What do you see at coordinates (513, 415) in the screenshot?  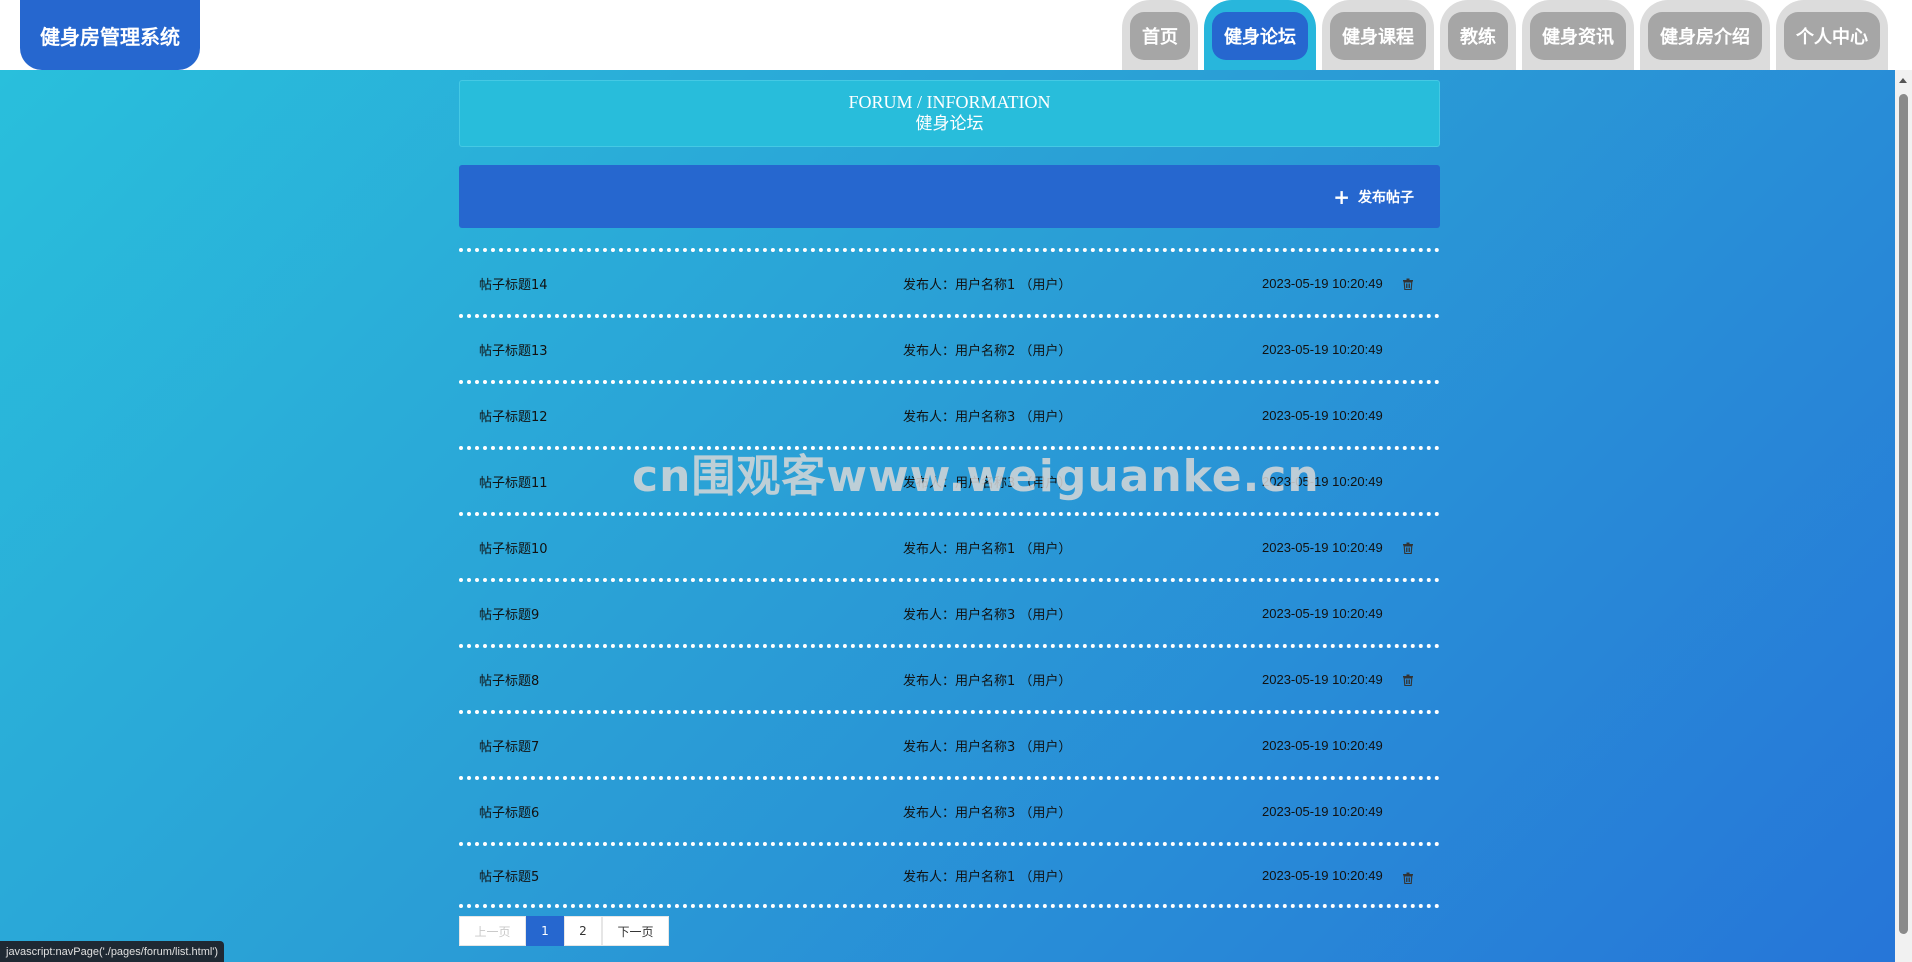 I see `post-title: 帖子标题12` at bounding box center [513, 415].